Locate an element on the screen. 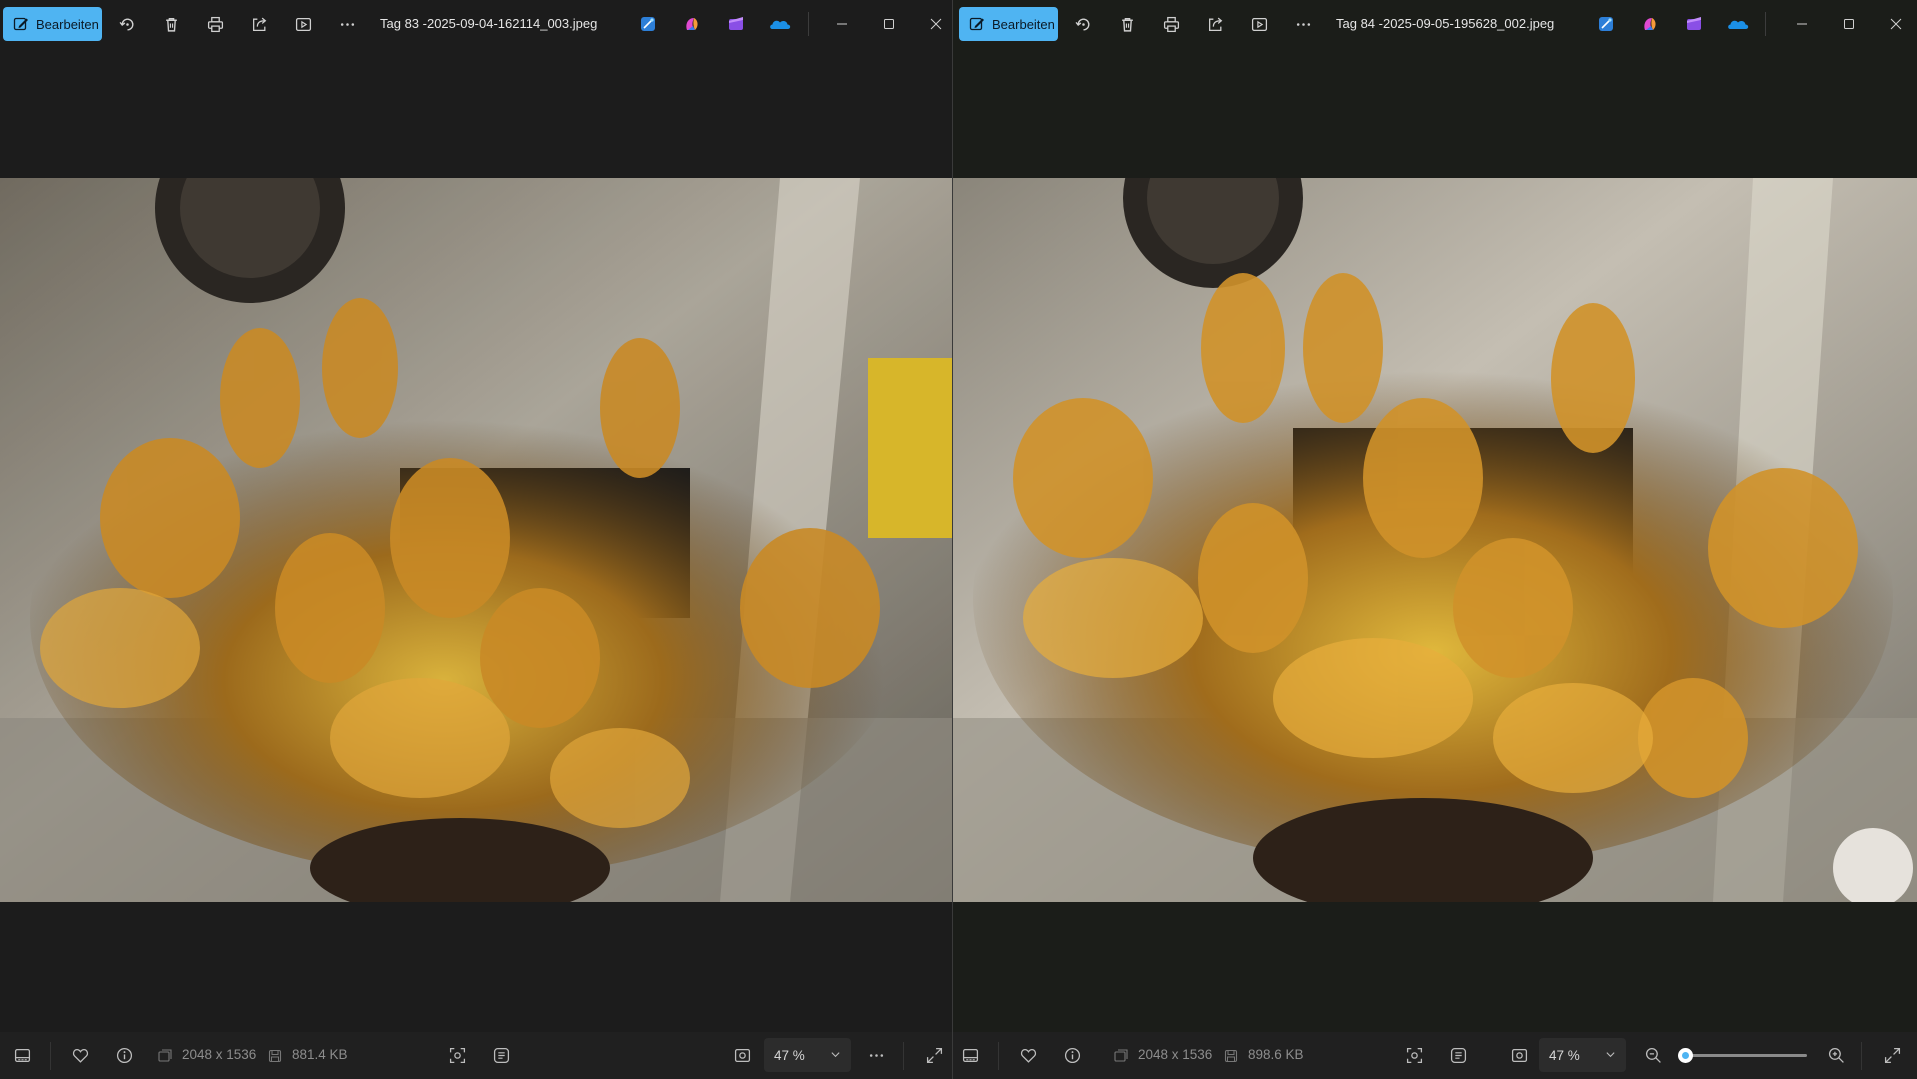 This screenshot has width=1917, height=1079. more-icon is located at coordinates (876, 1055).